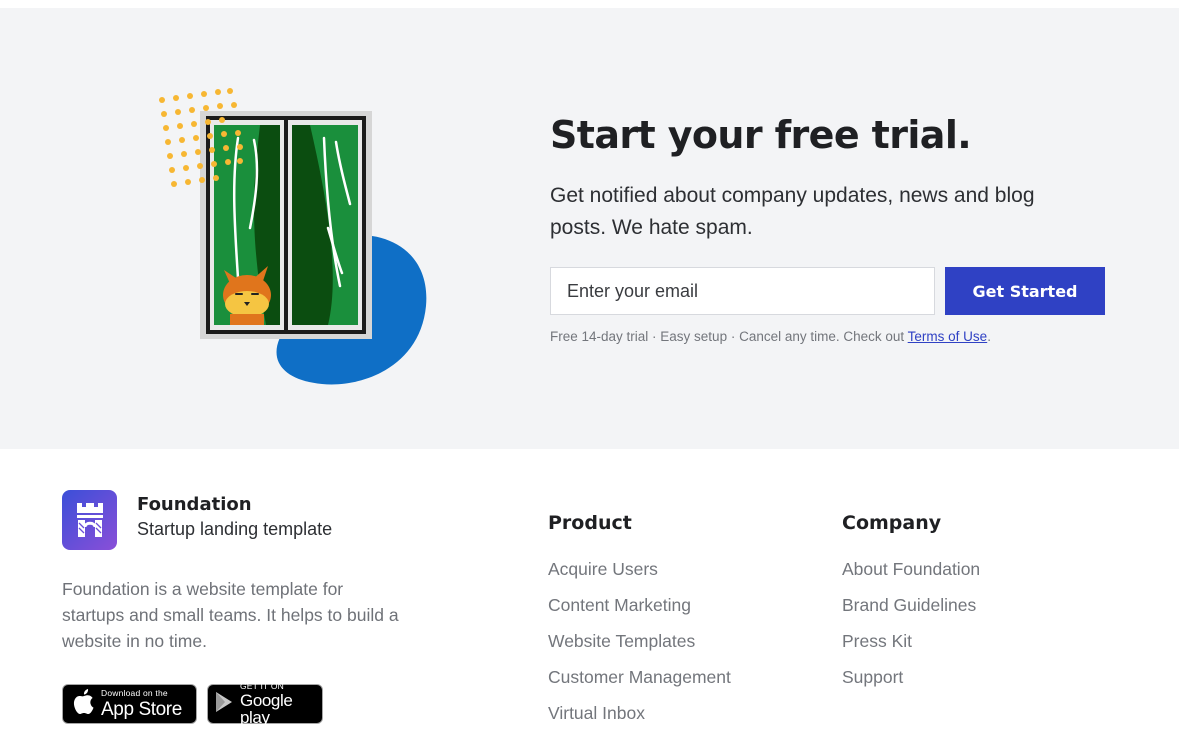 The height and width of the screenshot is (744, 1179). I want to click on brand-text: Foundation Startup landing template, so click(234, 517).